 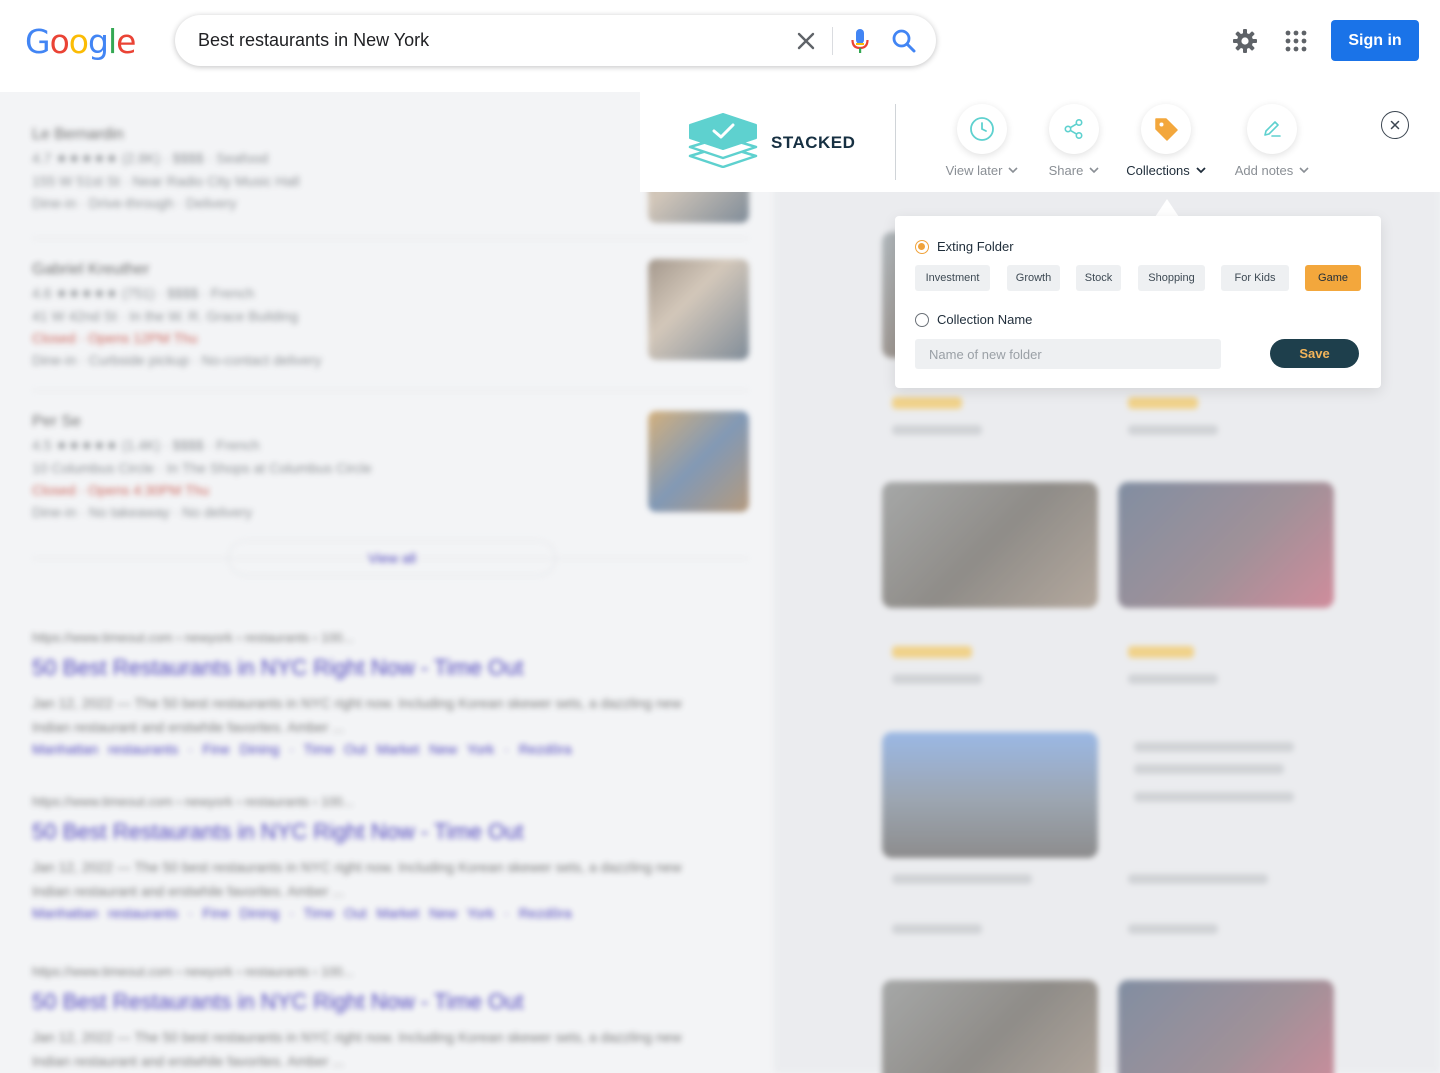 What do you see at coordinates (1272, 170) in the screenshot?
I see `add-notes-label: Add notes` at bounding box center [1272, 170].